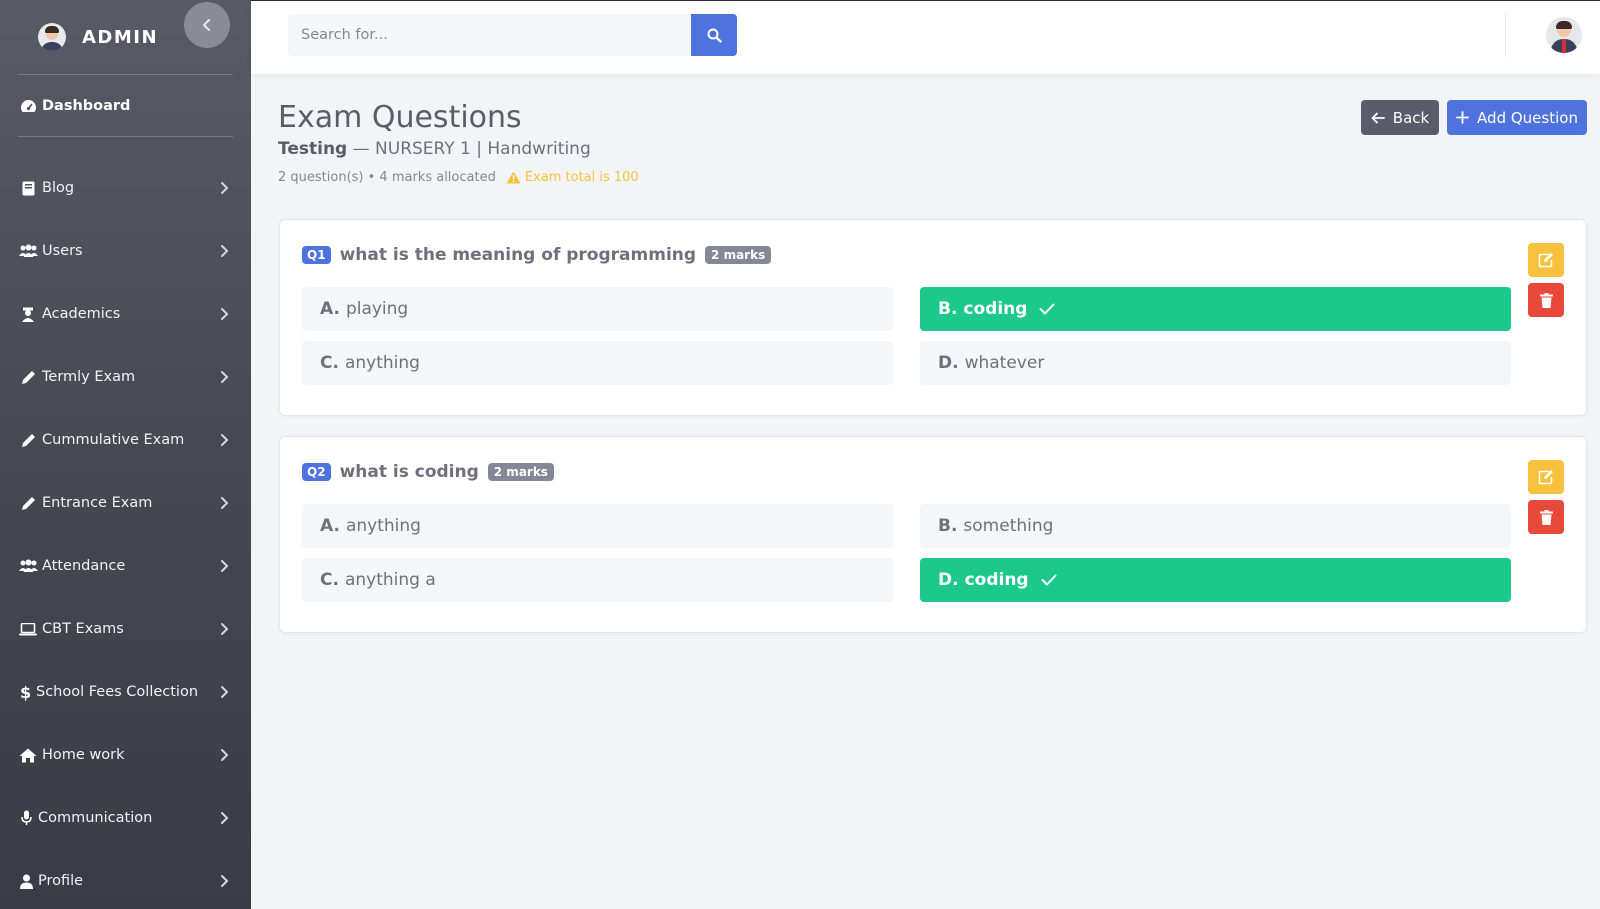 The image size is (1600, 909). What do you see at coordinates (1564, 35) in the screenshot?
I see `user-avatar` at bounding box center [1564, 35].